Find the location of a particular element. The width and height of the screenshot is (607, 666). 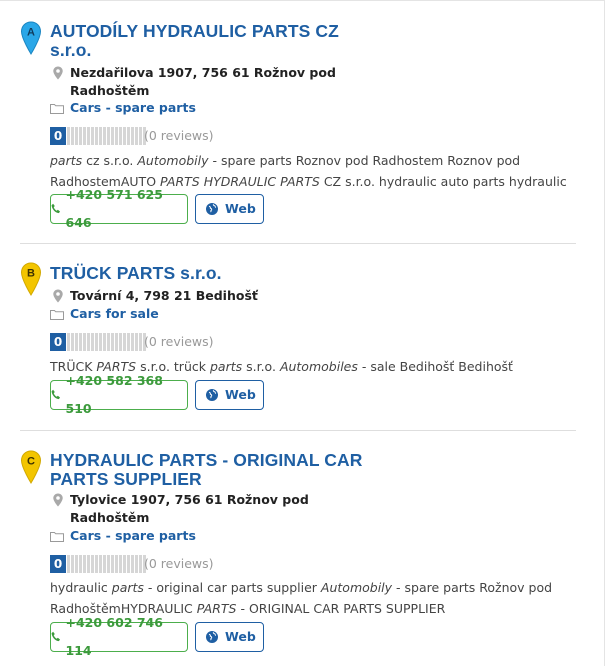

description-text: - original car parts supplier is located at coordinates (232, 587).